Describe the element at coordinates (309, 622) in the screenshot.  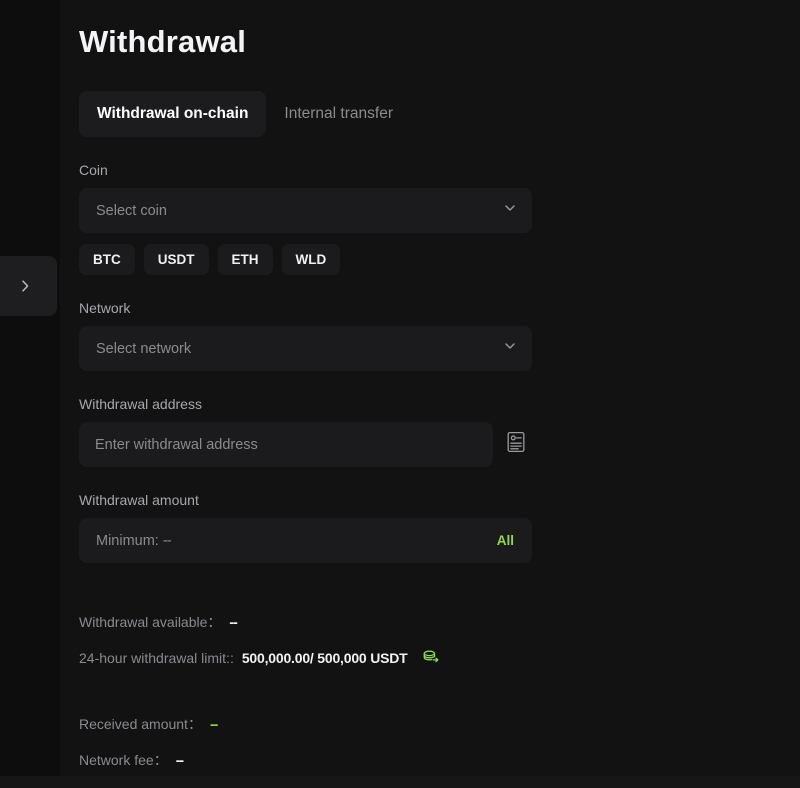
I see `withdrawal-available-row: Withdrawal available： --` at that location.